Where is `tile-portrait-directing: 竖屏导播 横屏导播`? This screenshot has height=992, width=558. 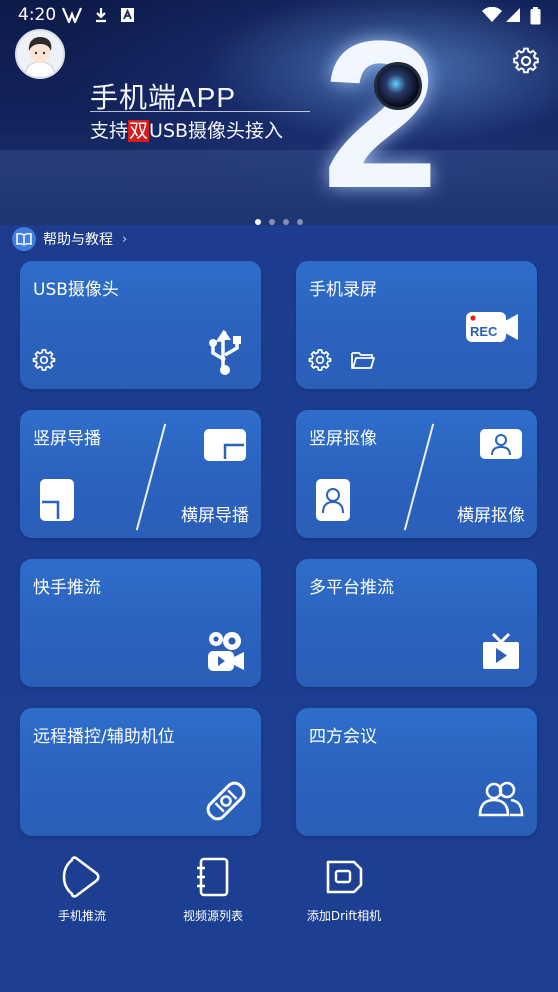
tile-portrait-directing: 竖屏导播 横屏导播 is located at coordinates (140, 474).